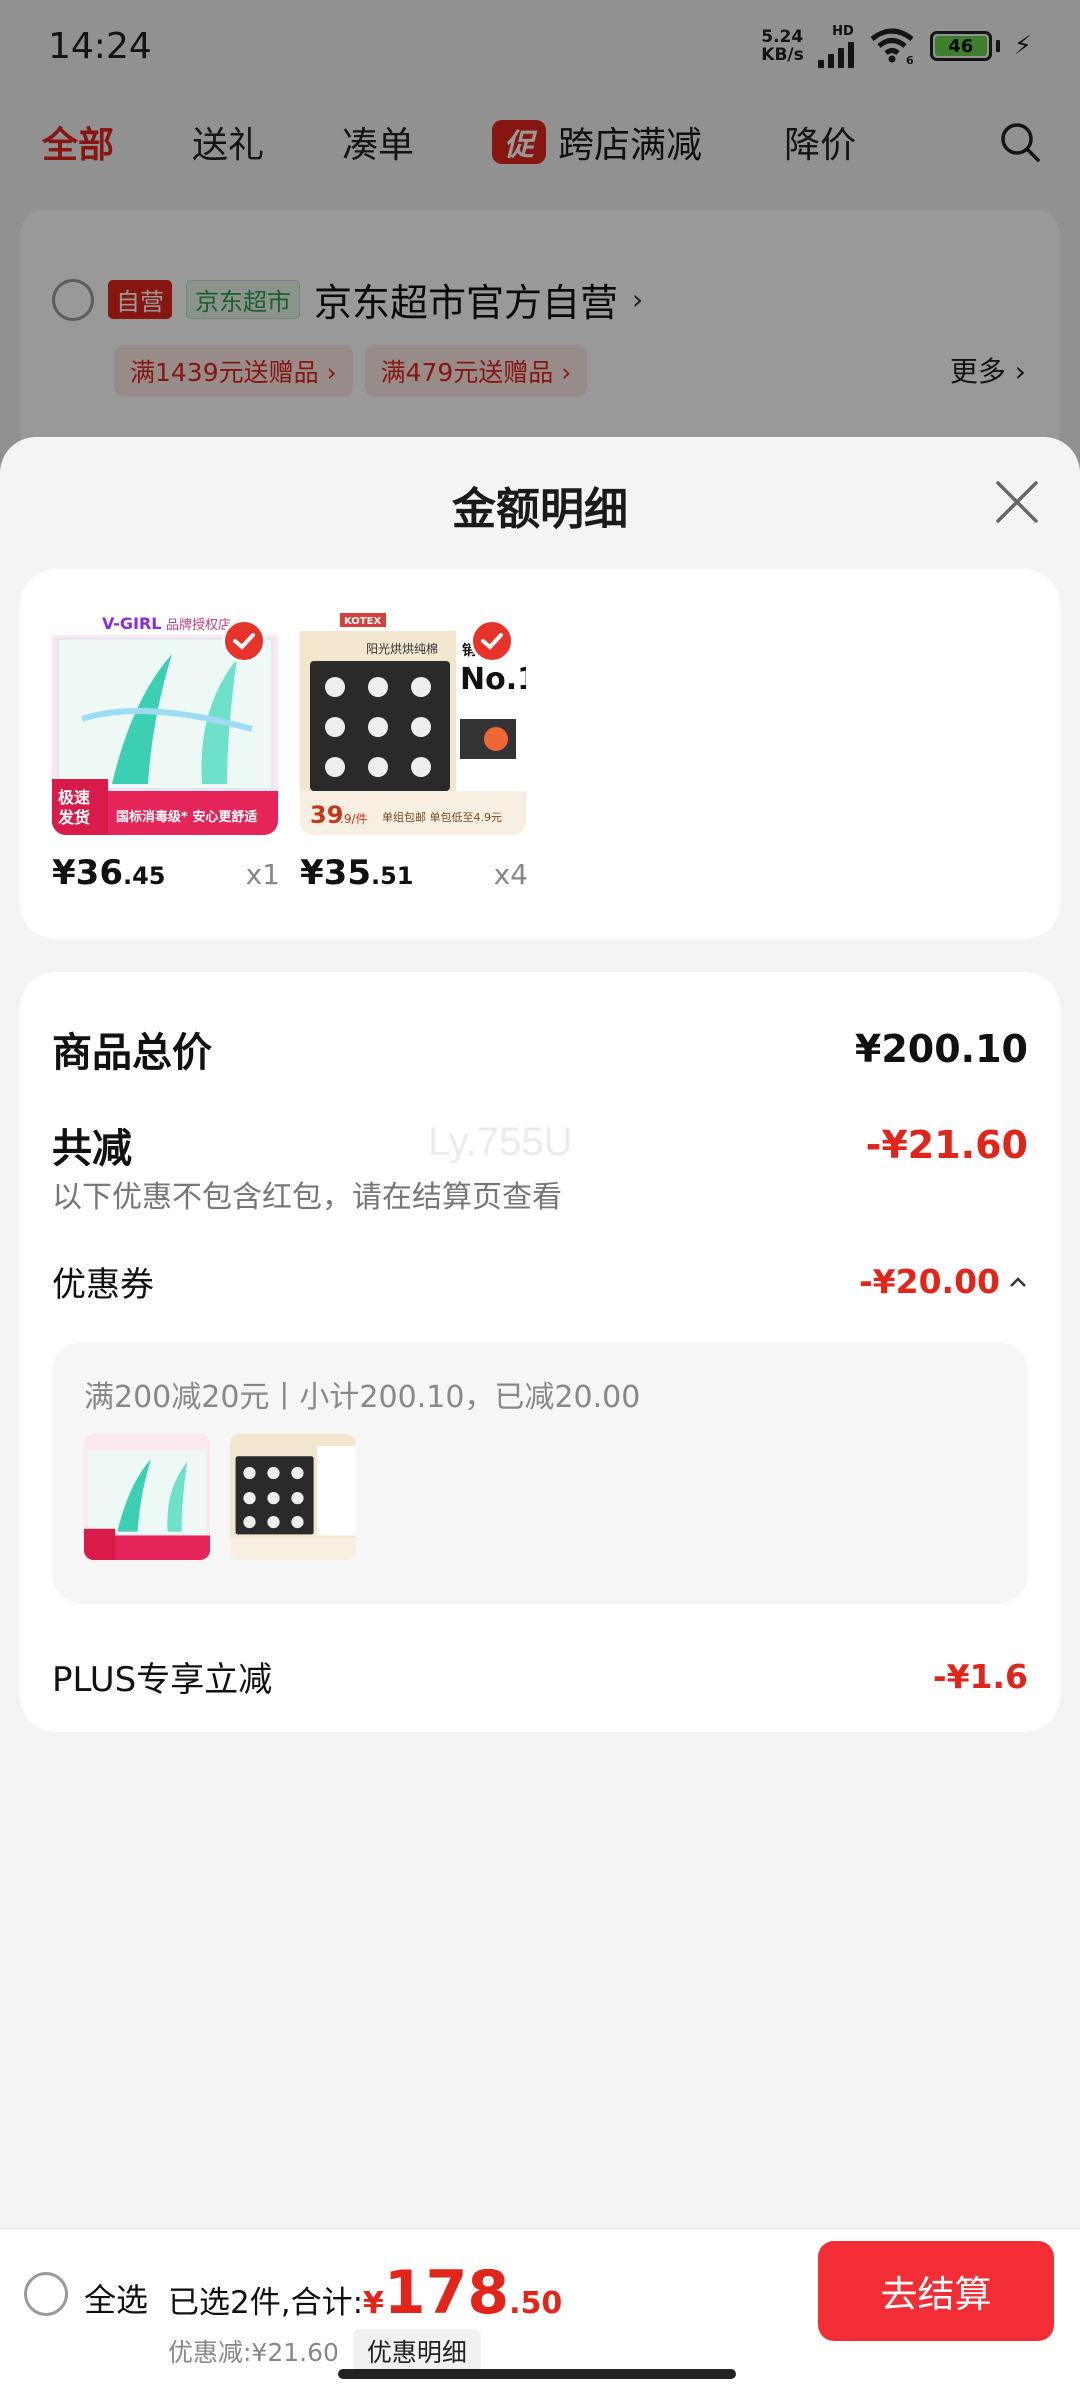  What do you see at coordinates (416, 873) in the screenshot?
I see `product-price-row: ¥35.51 x4` at bounding box center [416, 873].